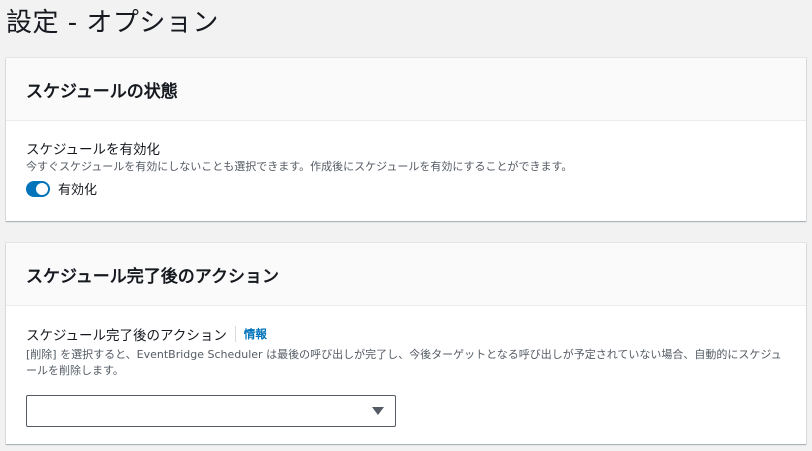 The height and width of the screenshot is (451, 812). I want to click on enable-toggle, so click(38, 188).